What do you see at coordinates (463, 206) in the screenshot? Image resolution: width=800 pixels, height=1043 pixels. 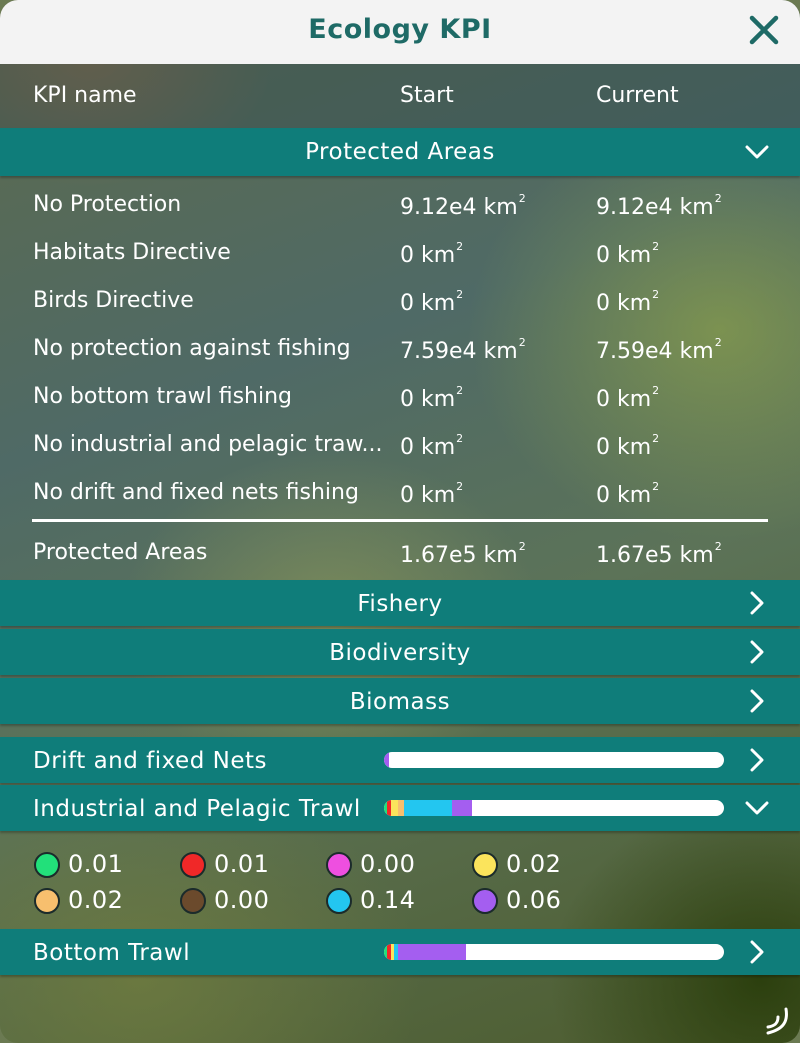 I see `kpi-start: 9.12e4 km2` at bounding box center [463, 206].